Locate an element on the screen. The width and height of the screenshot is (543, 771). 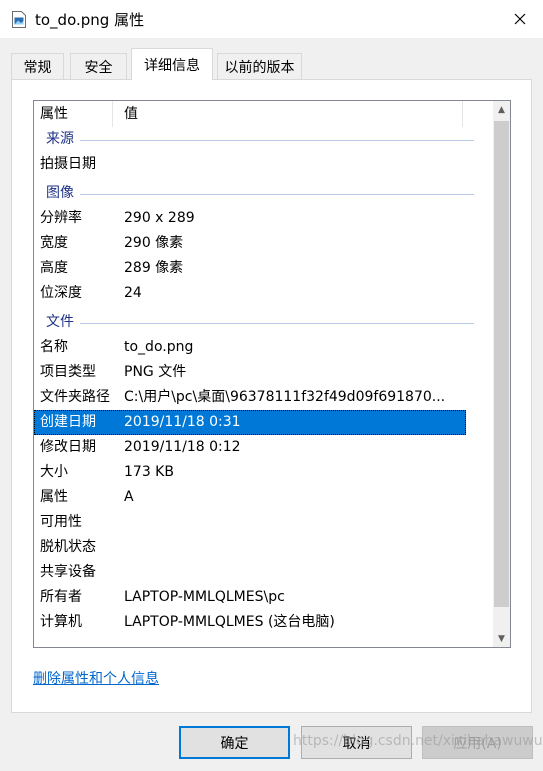
ok-button: 确定 is located at coordinates (234, 742).